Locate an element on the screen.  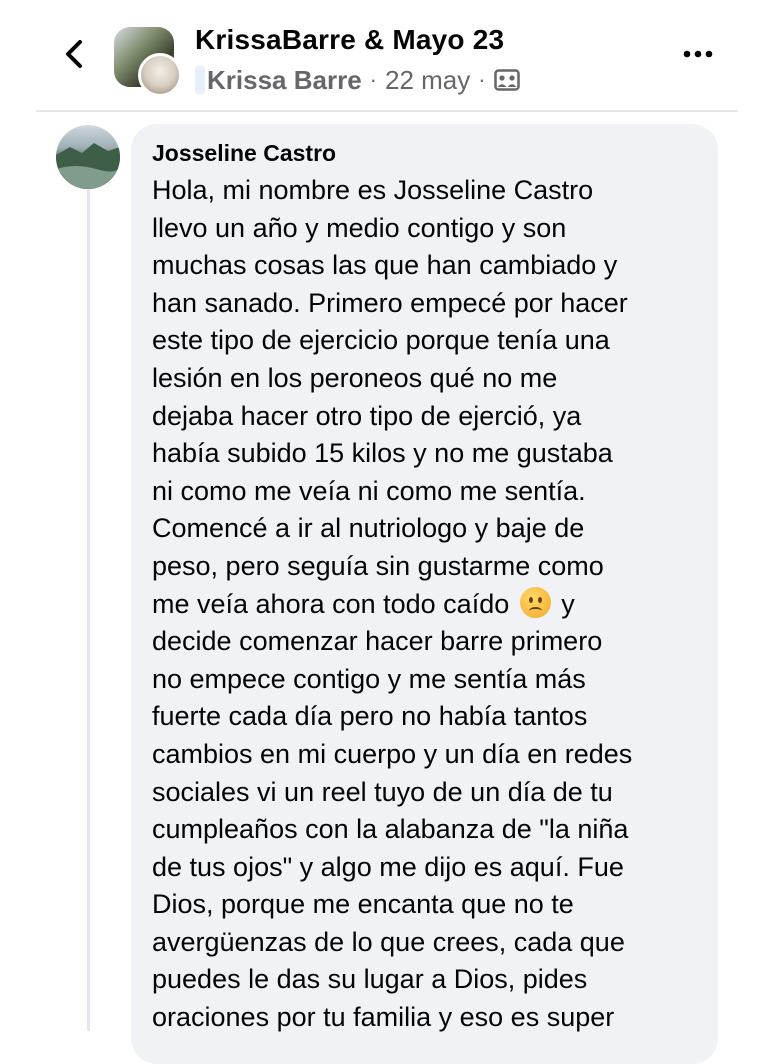
header-divider is located at coordinates (387, 111).